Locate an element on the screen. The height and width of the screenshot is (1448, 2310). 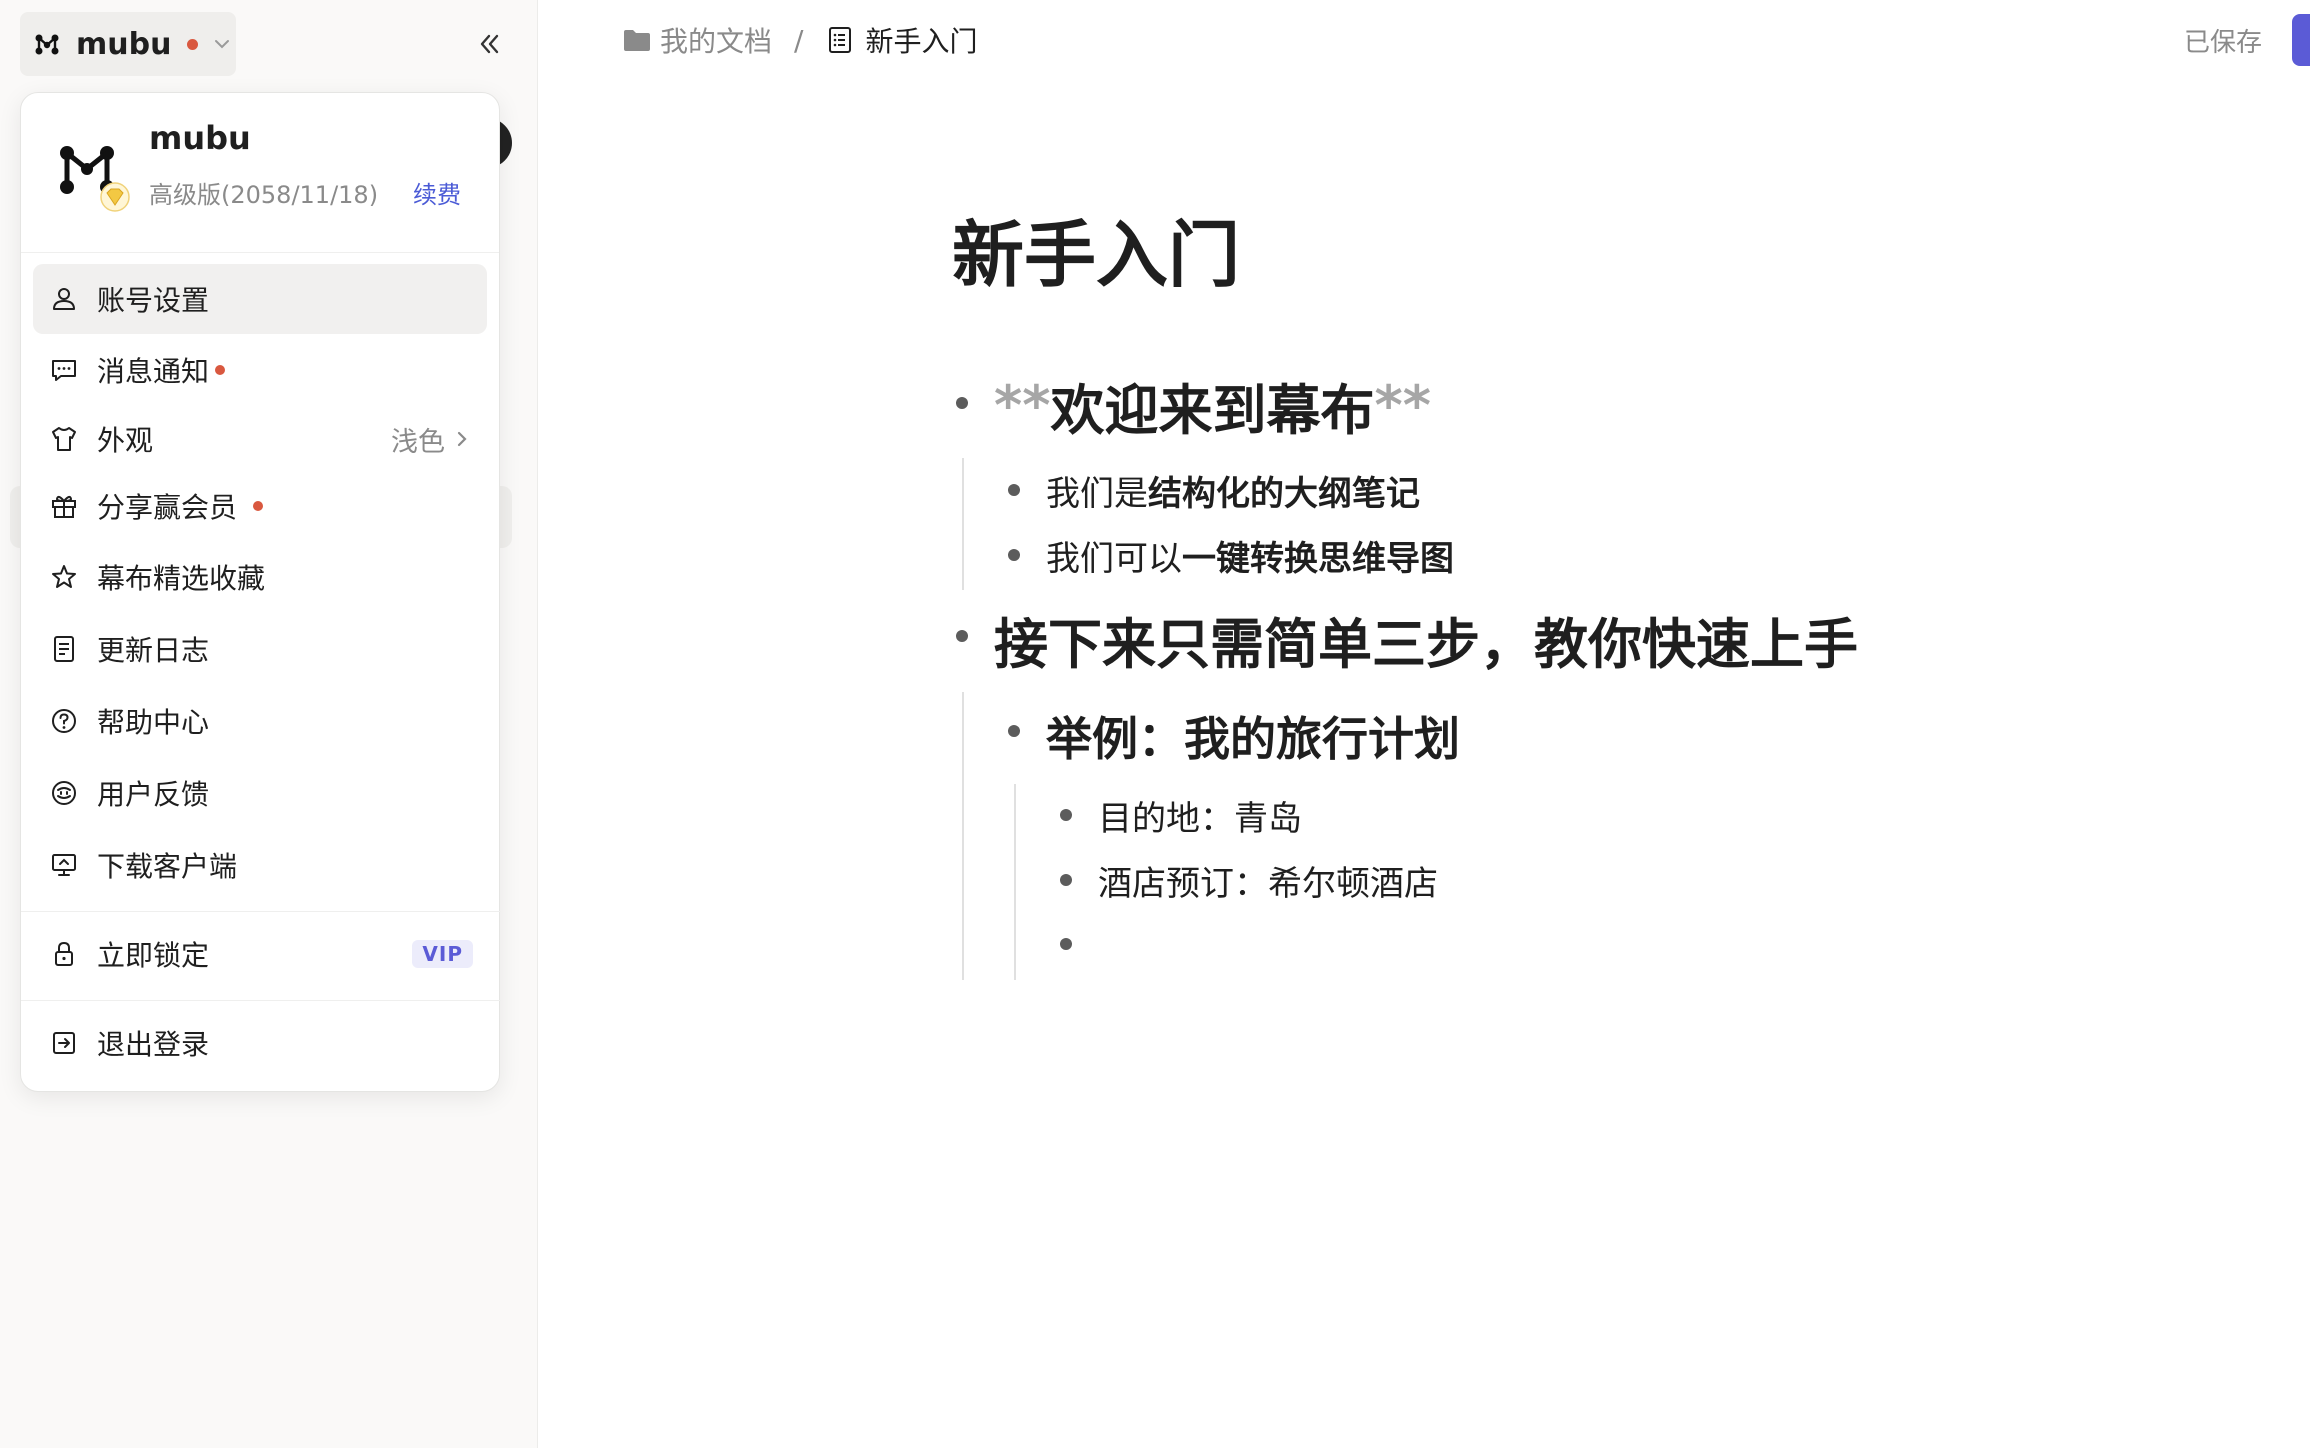
outline-node-bold: 一键转换思维导图 is located at coordinates (1318, 558).